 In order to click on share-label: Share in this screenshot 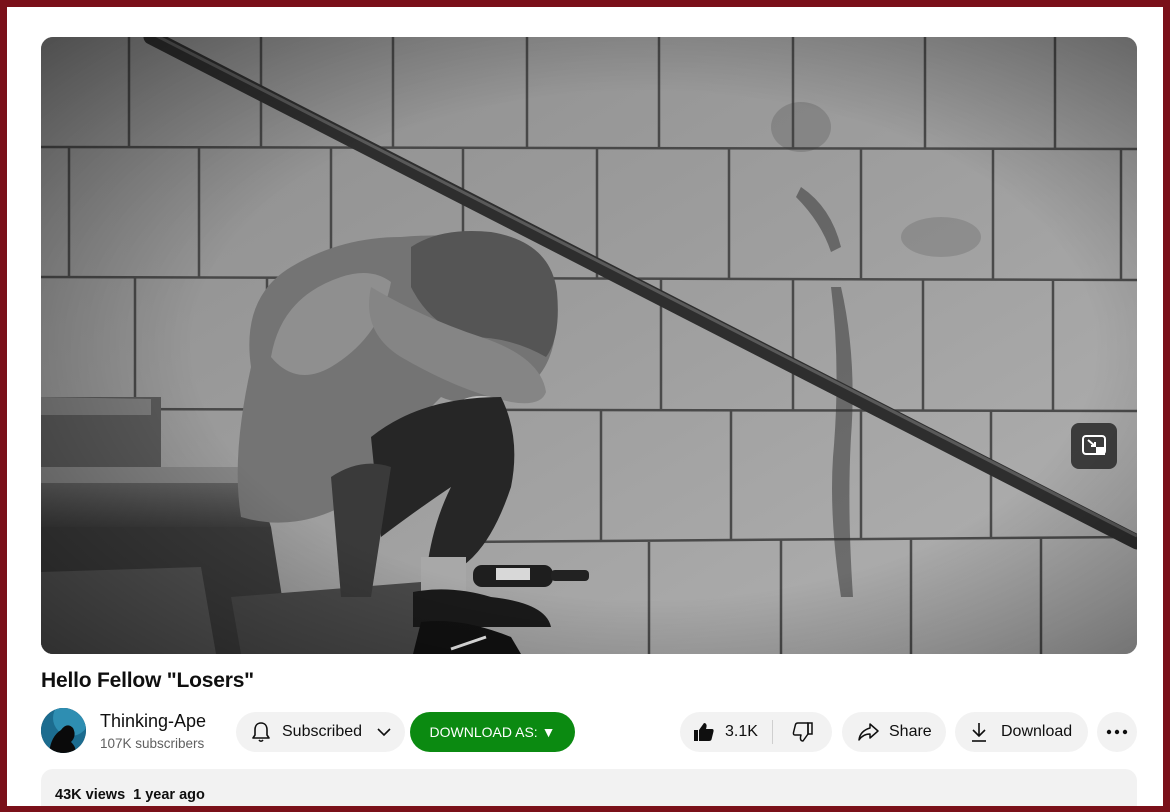, I will do `click(910, 731)`.